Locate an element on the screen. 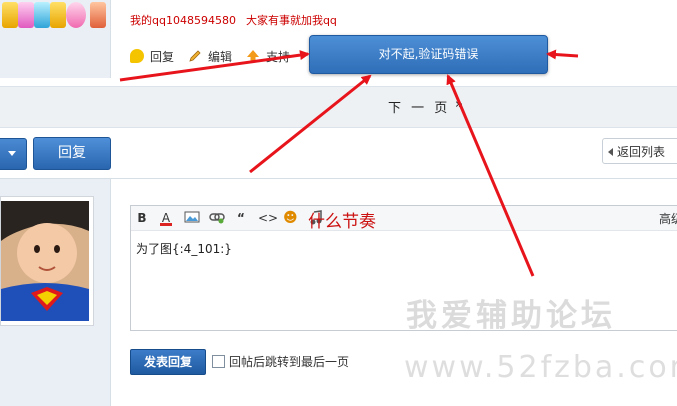 The width and height of the screenshot is (677, 406). signature: 我的qq1048594580 大家有事就加我qq is located at coordinates (233, 20).